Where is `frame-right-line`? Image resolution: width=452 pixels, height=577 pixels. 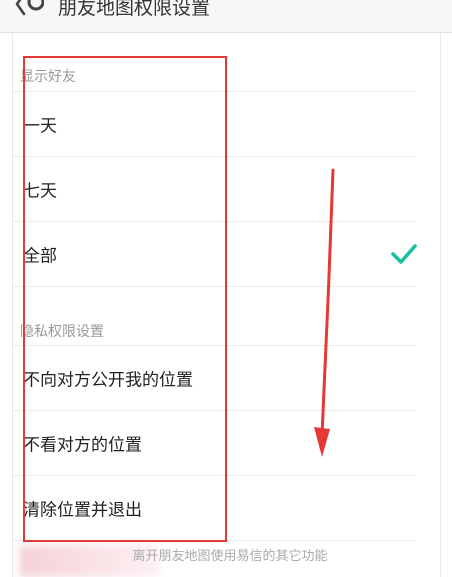 frame-right-line is located at coordinates (440, 304).